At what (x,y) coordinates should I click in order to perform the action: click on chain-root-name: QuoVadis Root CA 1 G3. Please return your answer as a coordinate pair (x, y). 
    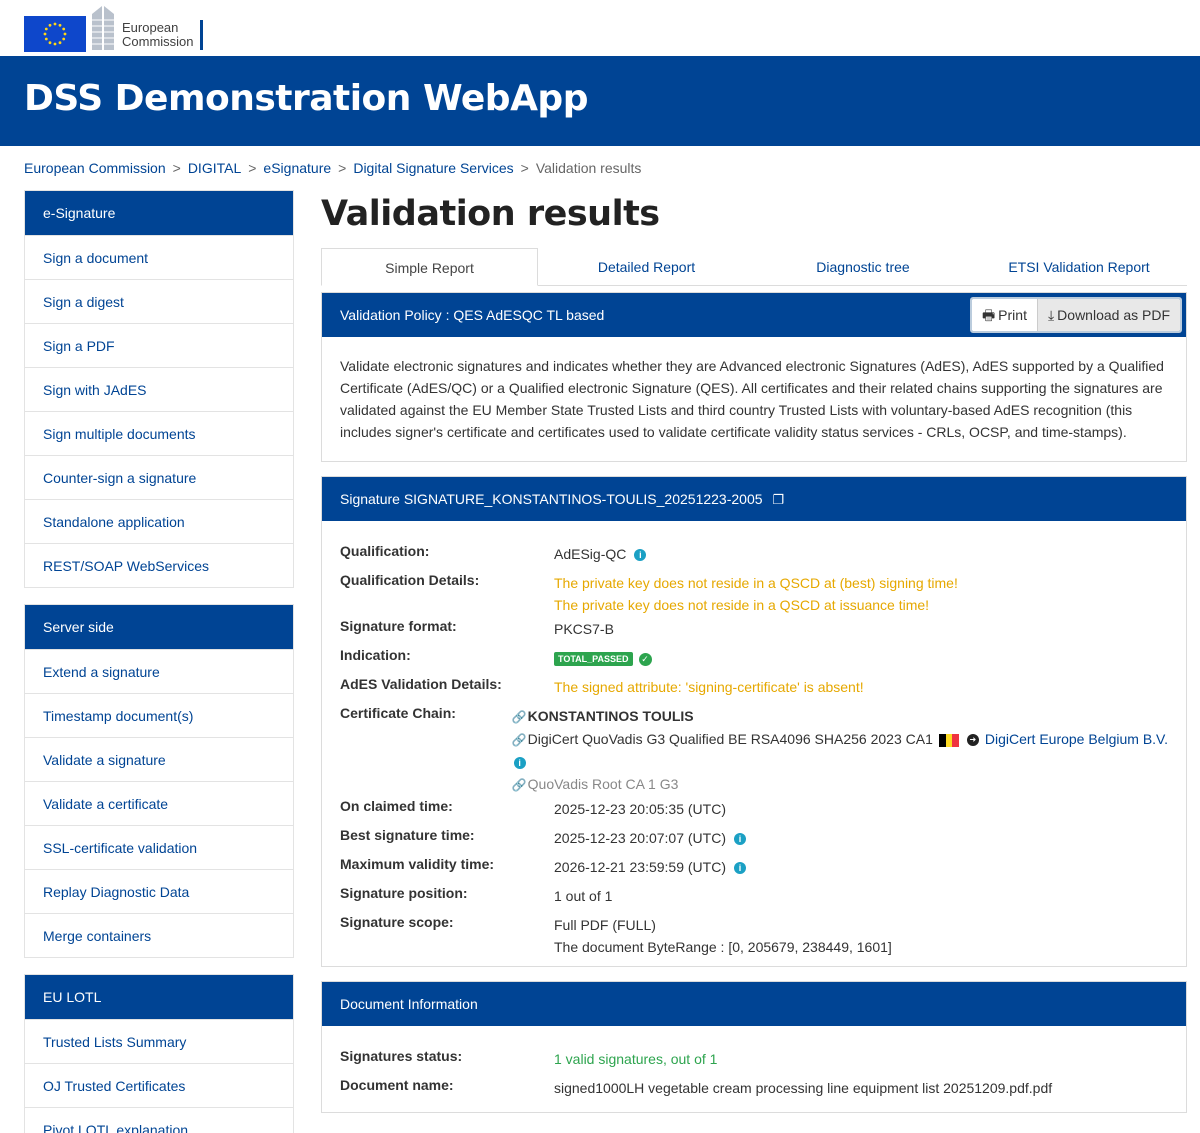
    Looking at the image, I should click on (603, 784).